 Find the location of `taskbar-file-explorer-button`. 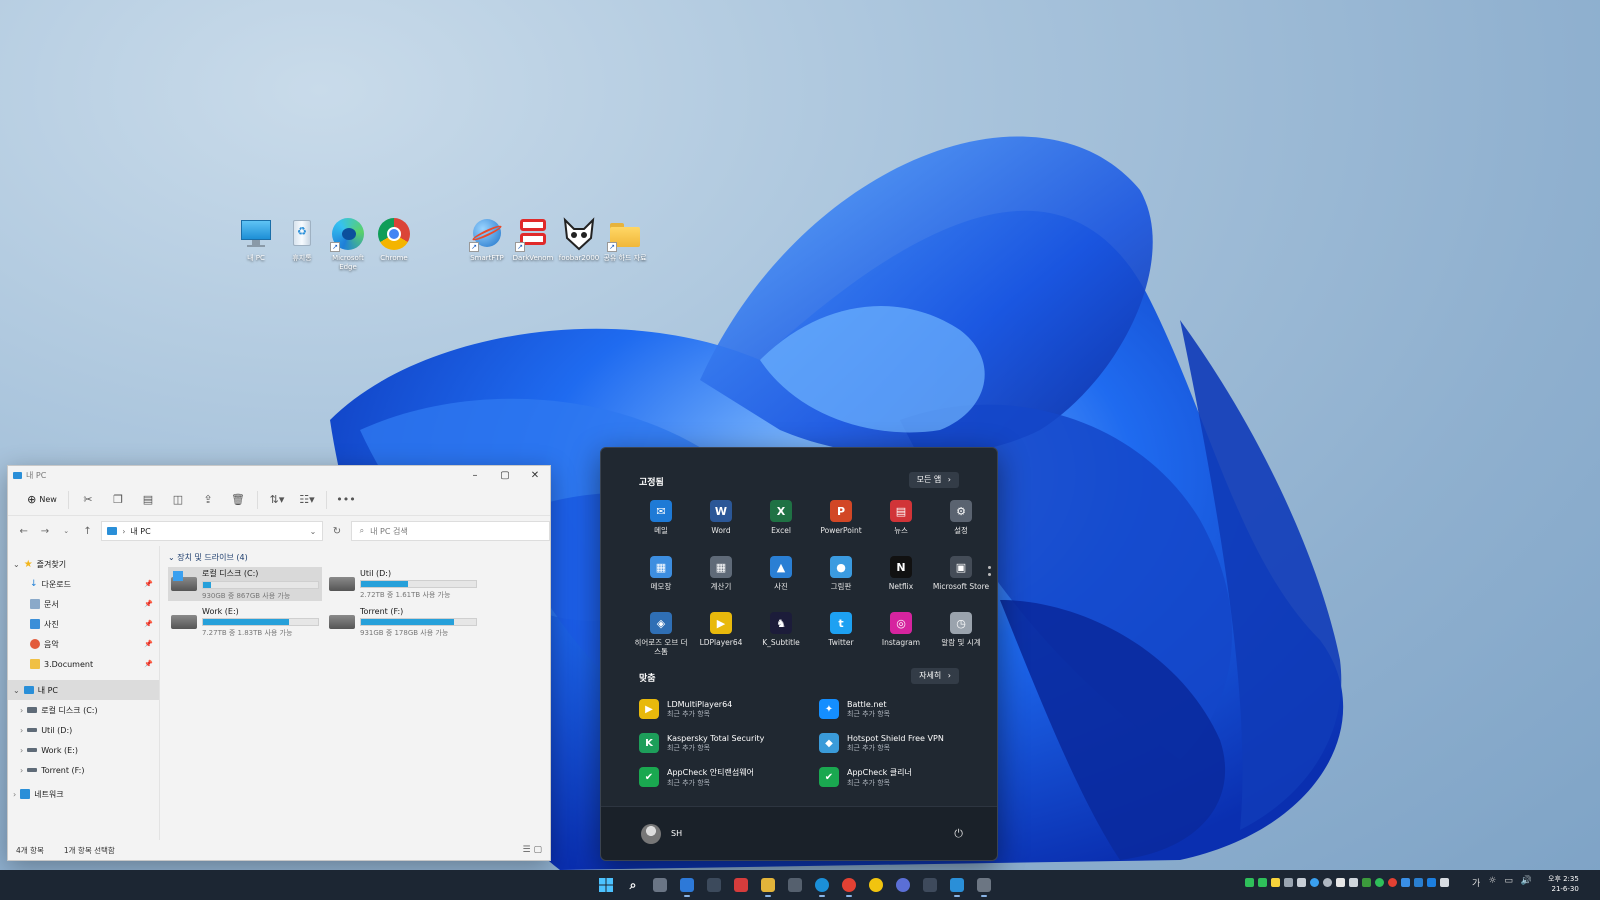

taskbar-file-explorer-button is located at coordinates (768, 885).